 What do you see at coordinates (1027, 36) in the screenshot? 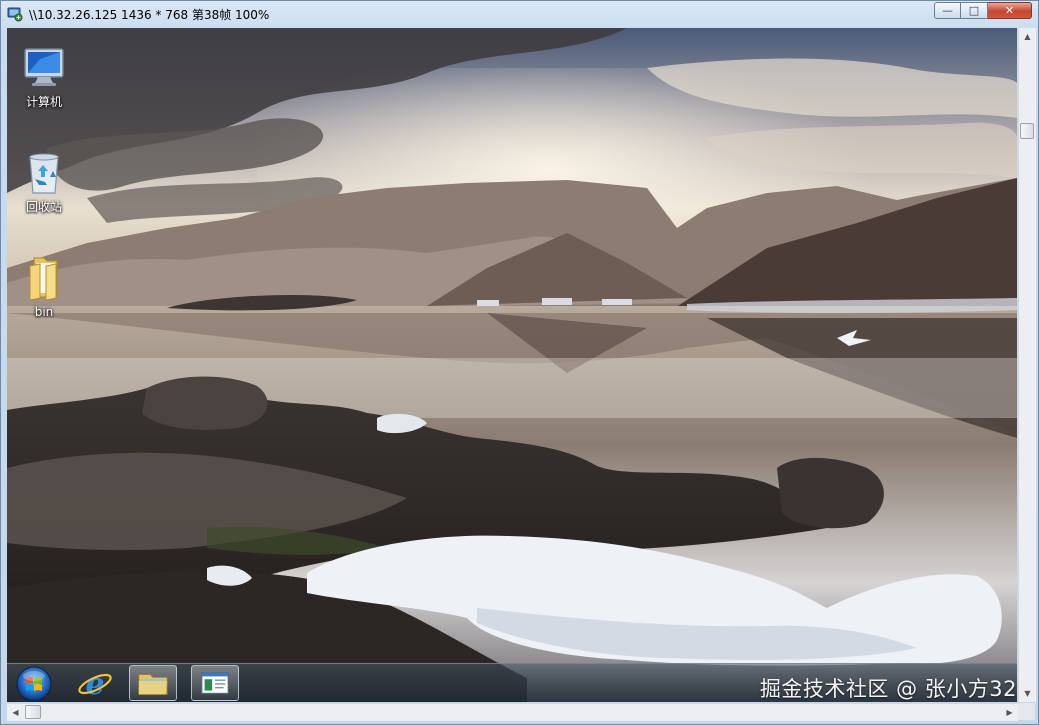
I see `scroll-up-arrow-icon: ▲` at bounding box center [1027, 36].